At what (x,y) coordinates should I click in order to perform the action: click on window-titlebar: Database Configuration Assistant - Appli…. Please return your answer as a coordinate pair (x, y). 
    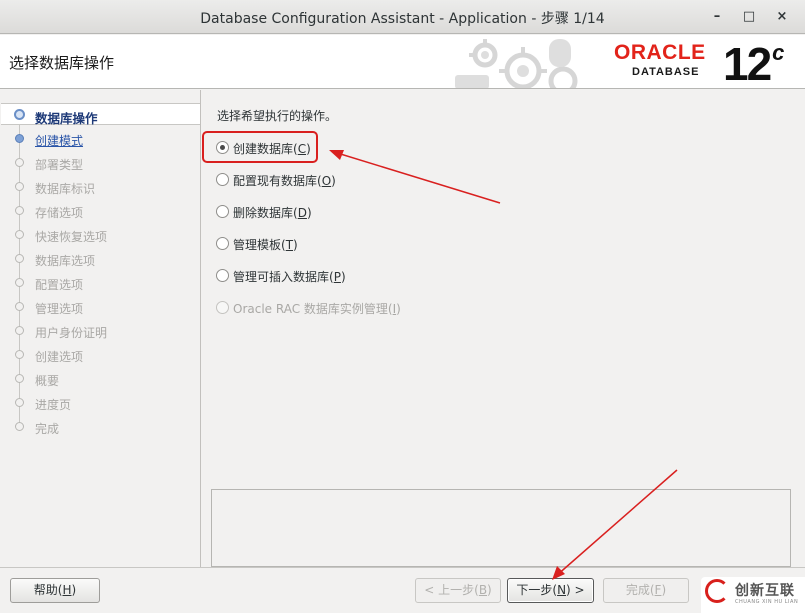
    Looking at the image, I should click on (402, 17).